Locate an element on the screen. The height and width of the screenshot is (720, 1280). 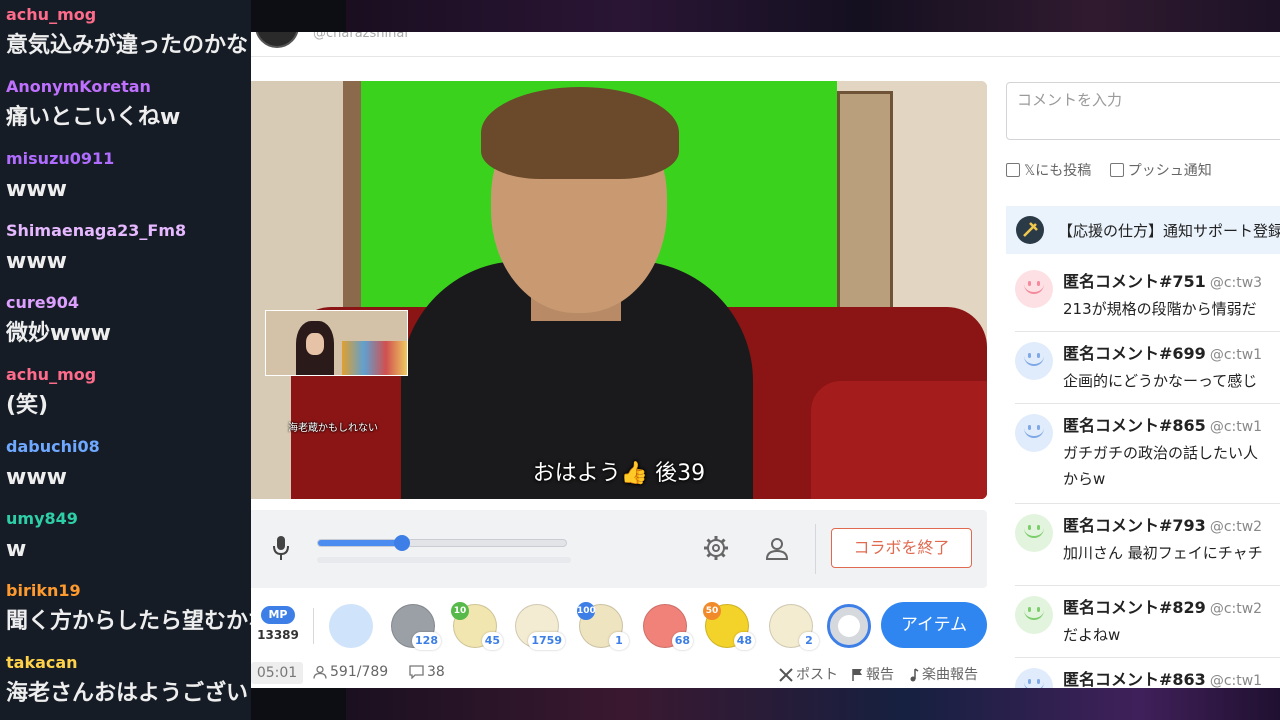
overlay-chat-user: achu_mog is located at coordinates (51, 374).